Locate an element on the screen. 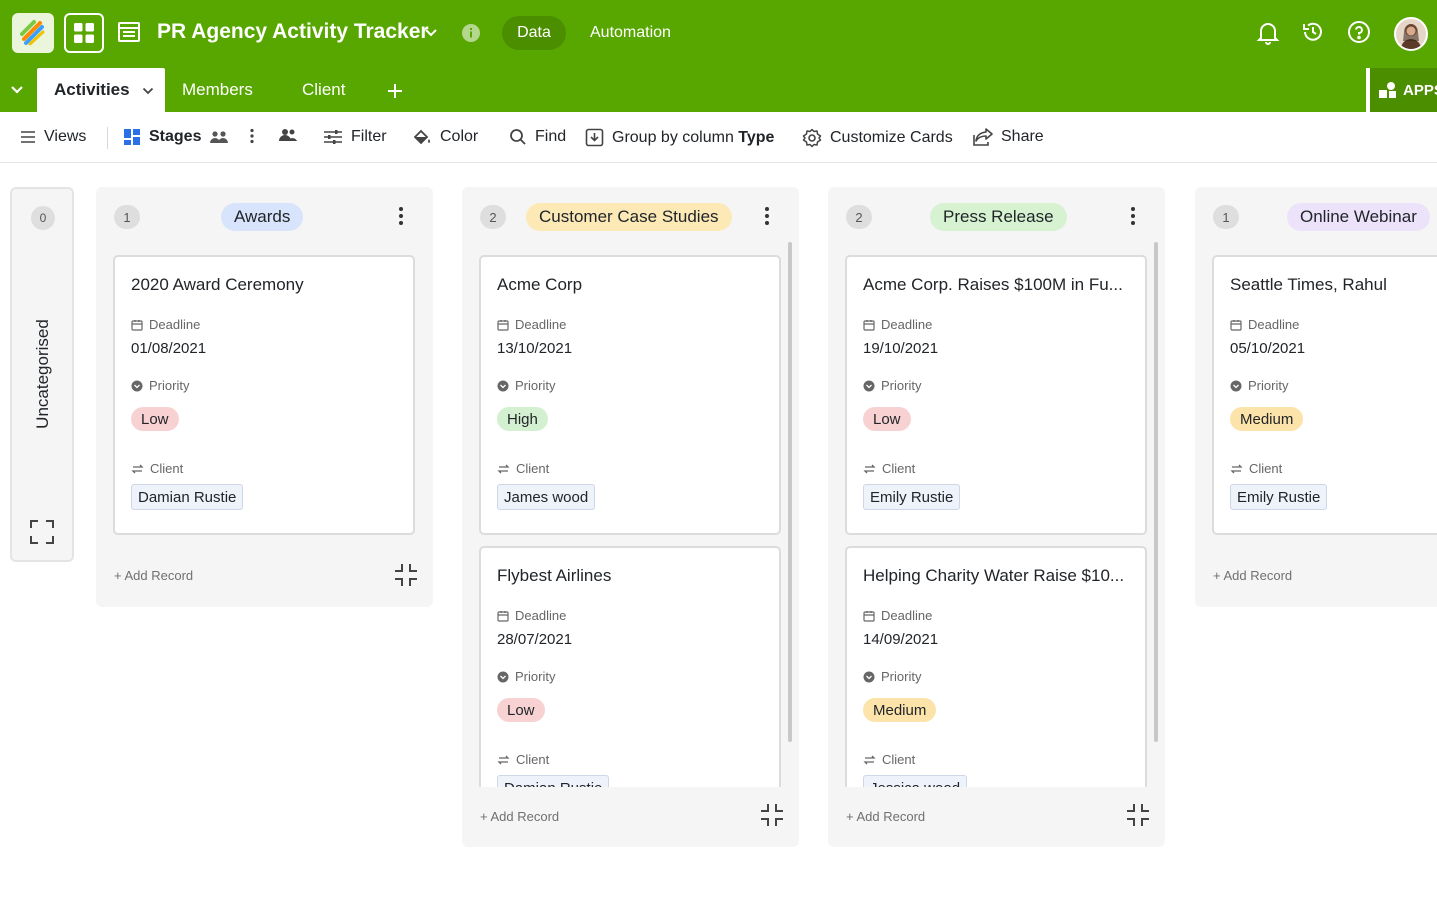  card-title: Seattle Times, Rahul is located at coordinates (1308, 284).